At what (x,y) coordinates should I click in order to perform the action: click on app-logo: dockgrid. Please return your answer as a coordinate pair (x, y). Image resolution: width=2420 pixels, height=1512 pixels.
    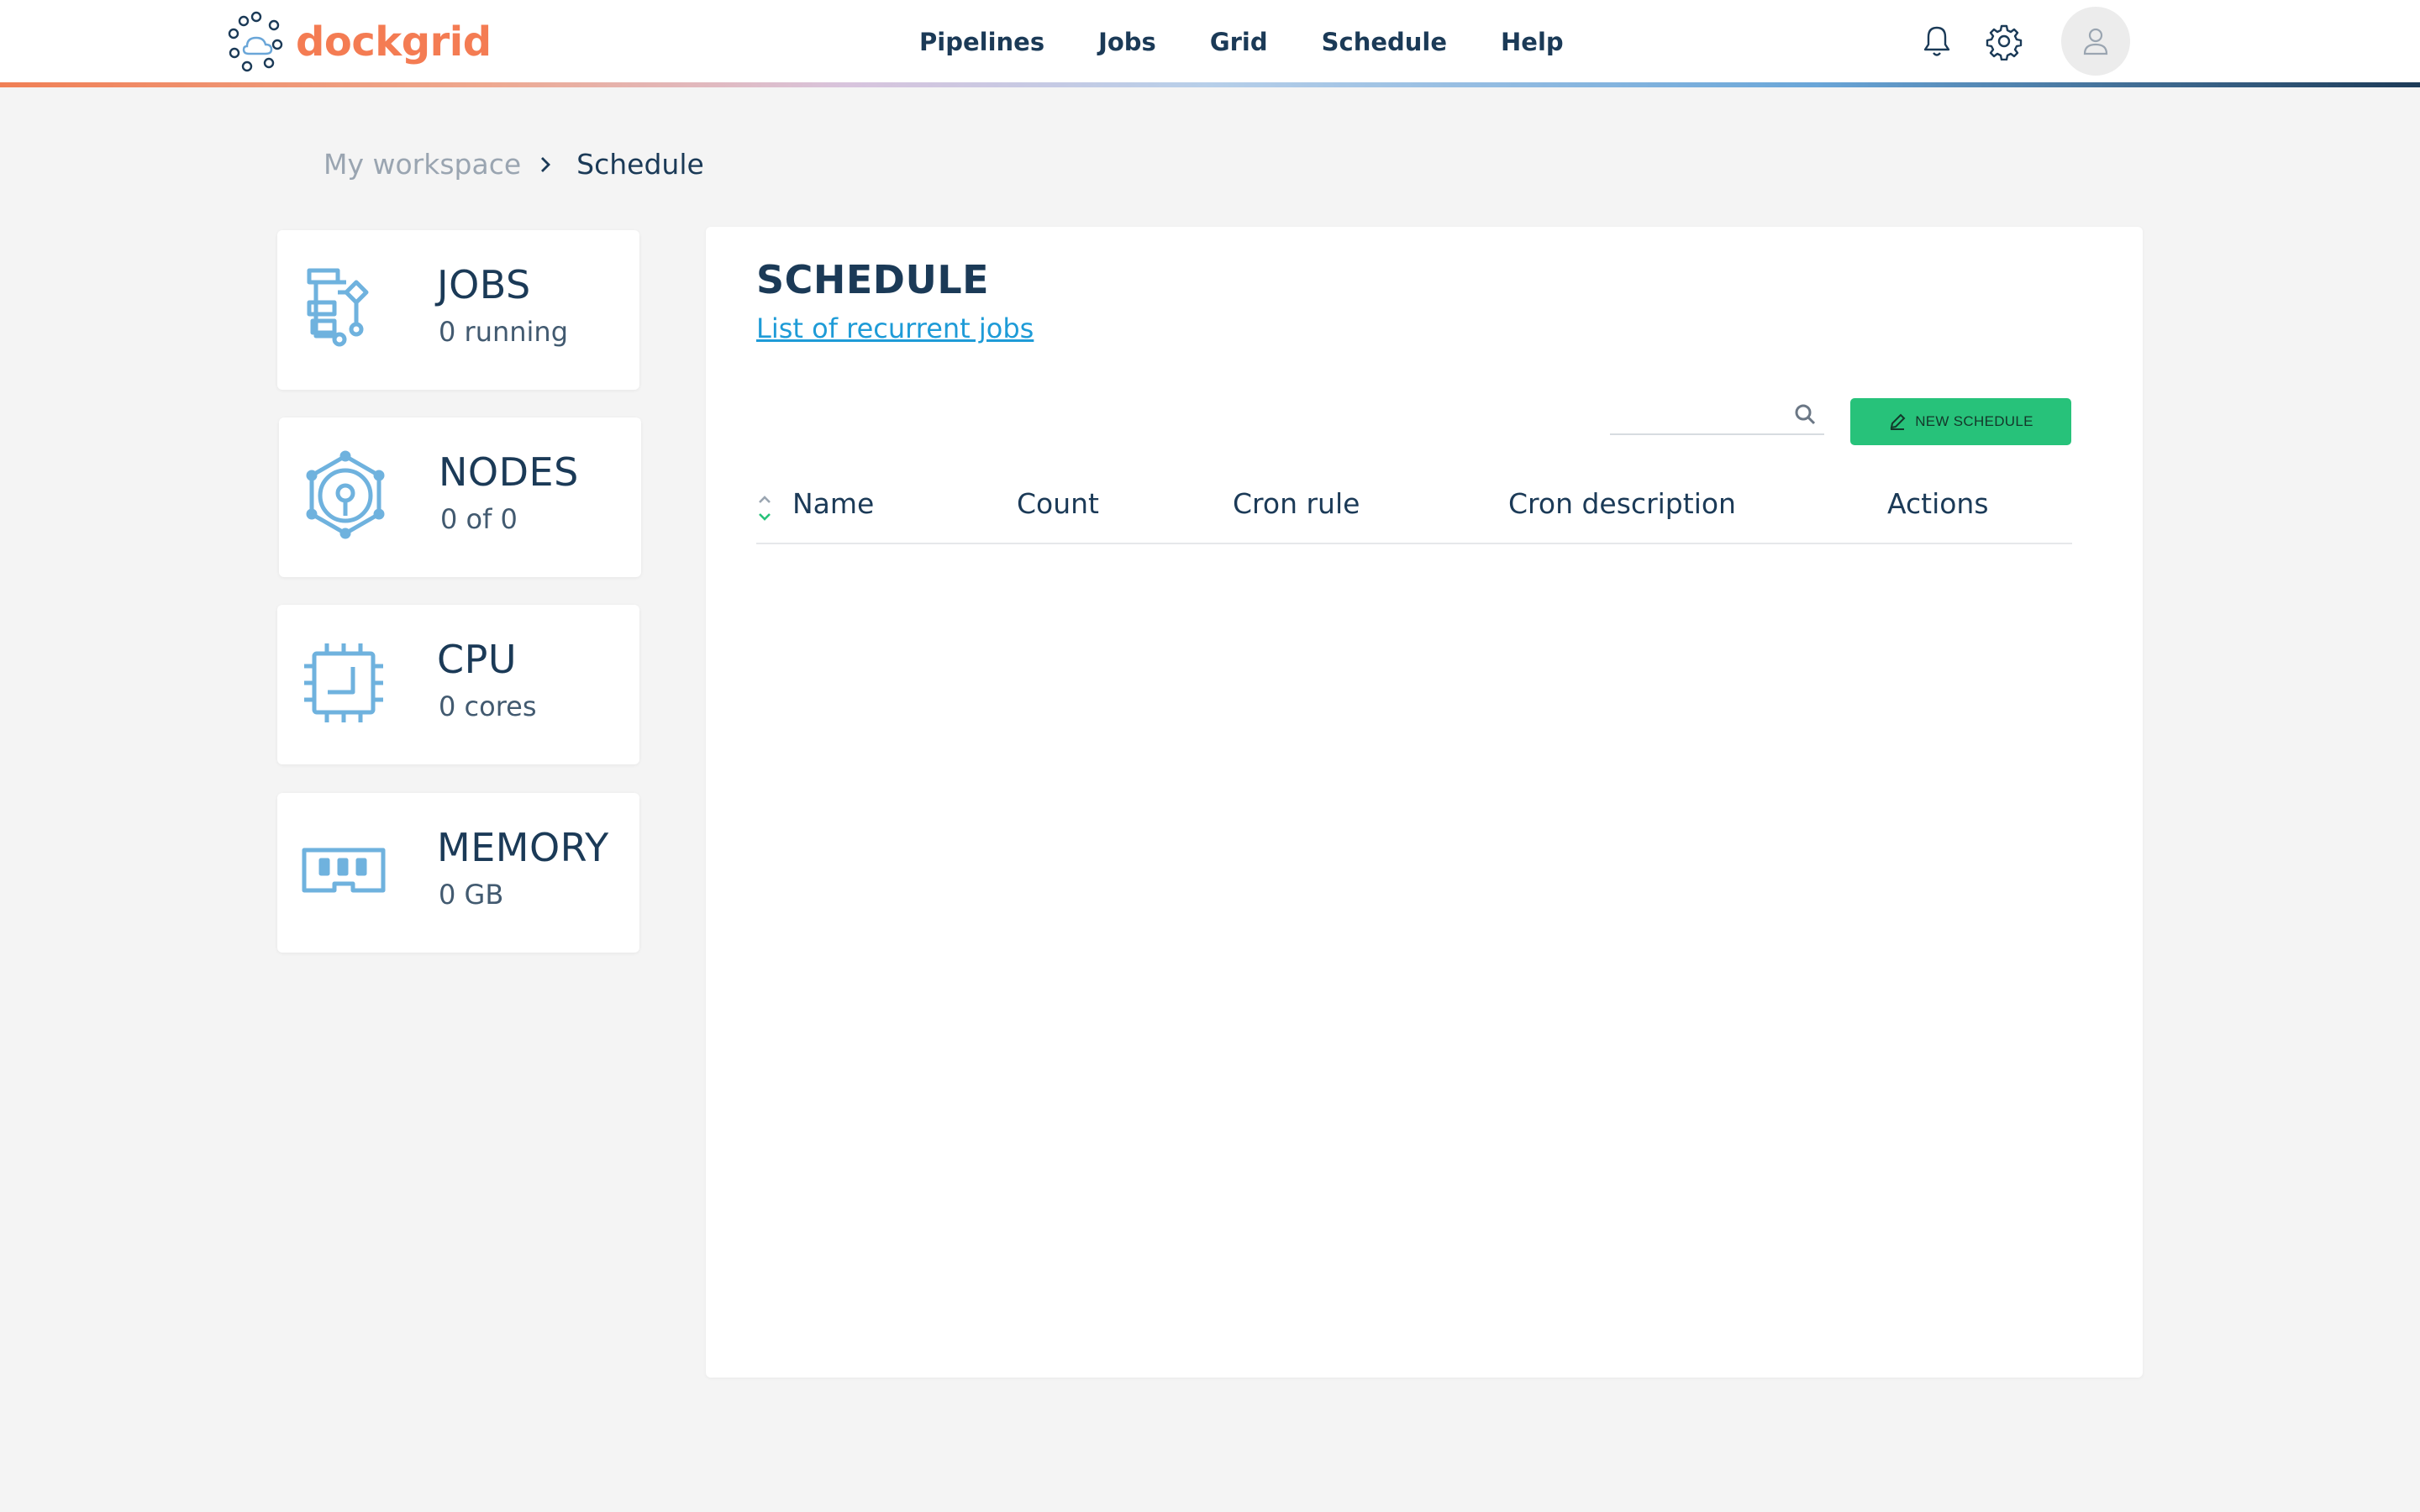
    Looking at the image, I should click on (359, 42).